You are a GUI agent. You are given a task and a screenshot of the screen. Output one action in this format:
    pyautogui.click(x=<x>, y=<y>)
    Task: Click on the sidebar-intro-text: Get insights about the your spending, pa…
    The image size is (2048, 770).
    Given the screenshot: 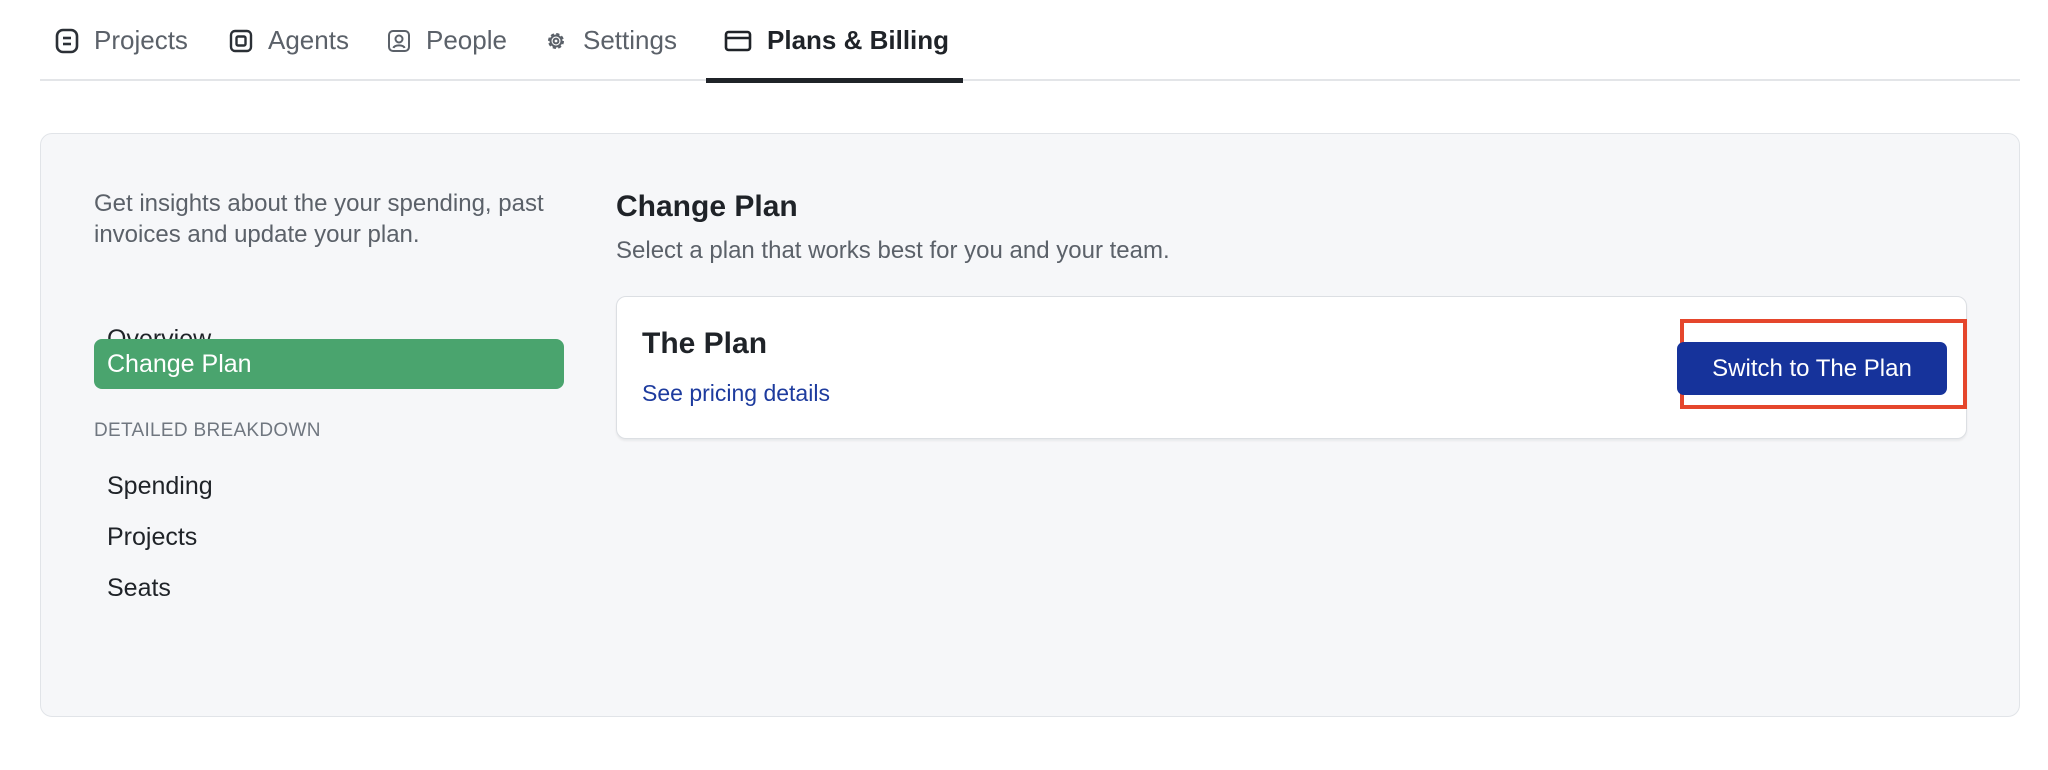 What is the action you would take?
    pyautogui.click(x=319, y=219)
    